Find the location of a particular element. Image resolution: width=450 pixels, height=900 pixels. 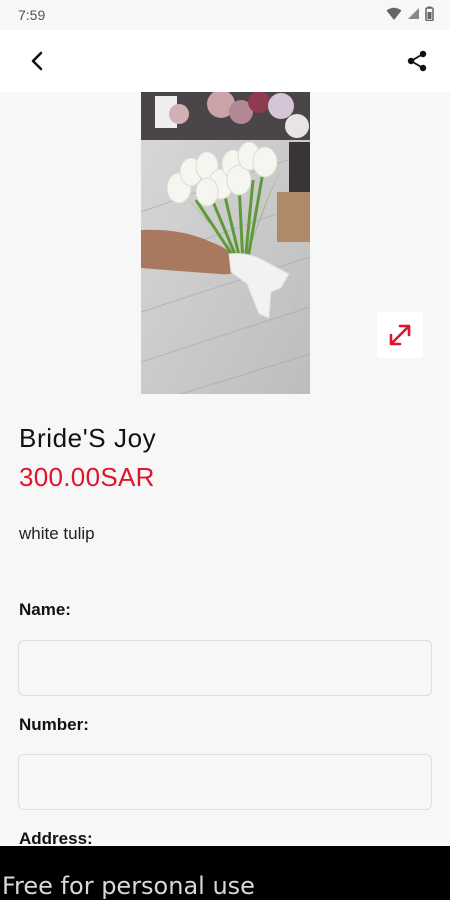

product-price: 300.00SAR is located at coordinates (87, 477).